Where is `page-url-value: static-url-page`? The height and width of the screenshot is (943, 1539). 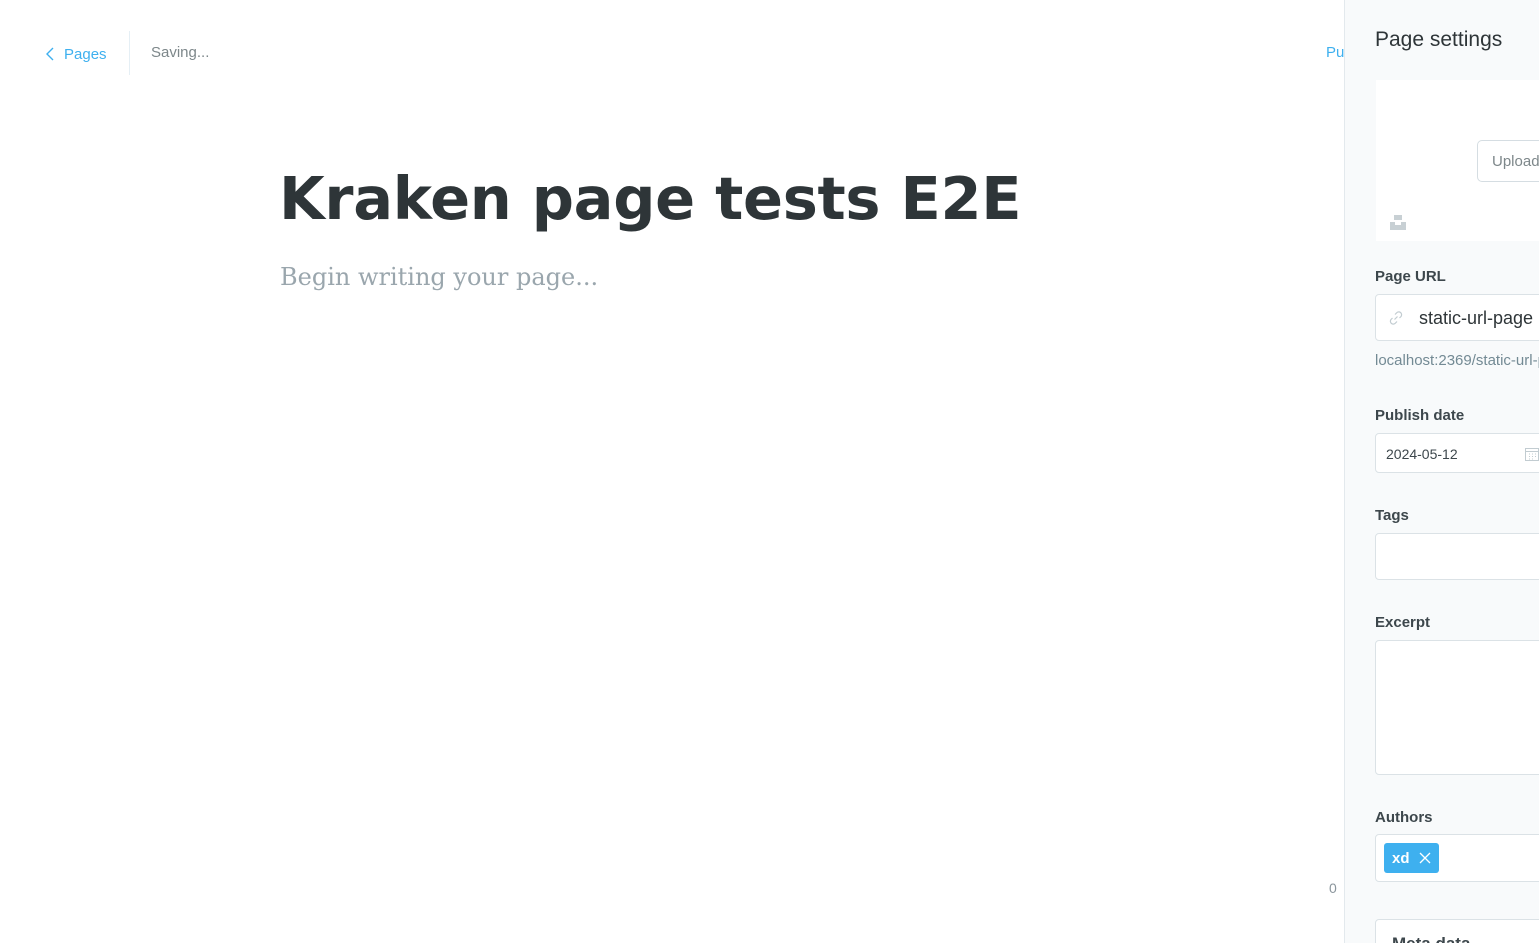
page-url-value: static-url-page is located at coordinates (1476, 318).